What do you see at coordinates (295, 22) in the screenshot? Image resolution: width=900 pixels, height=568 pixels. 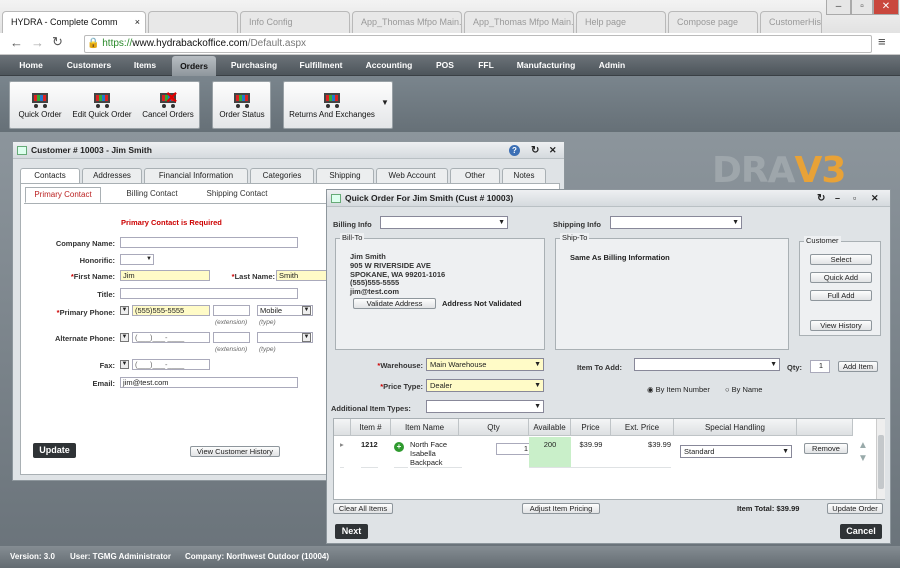 I see `browser-tab: Info Config` at bounding box center [295, 22].